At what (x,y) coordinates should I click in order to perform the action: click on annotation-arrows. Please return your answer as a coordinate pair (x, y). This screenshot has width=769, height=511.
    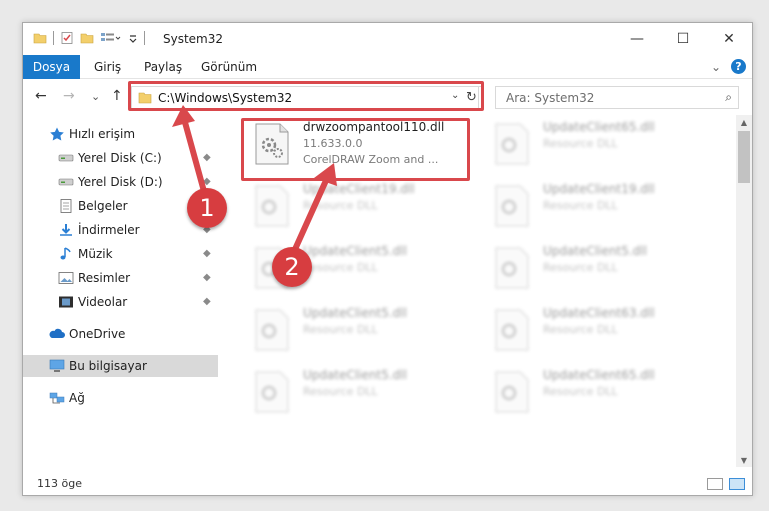
    Looking at the image, I should click on (254, 182).